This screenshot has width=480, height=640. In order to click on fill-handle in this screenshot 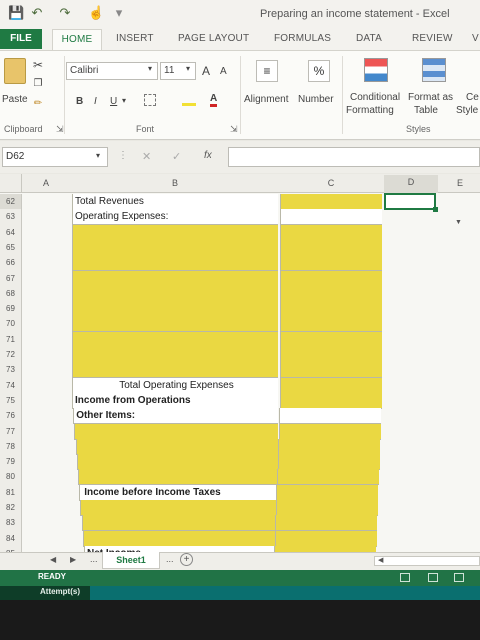, I will do `click(435, 209)`.